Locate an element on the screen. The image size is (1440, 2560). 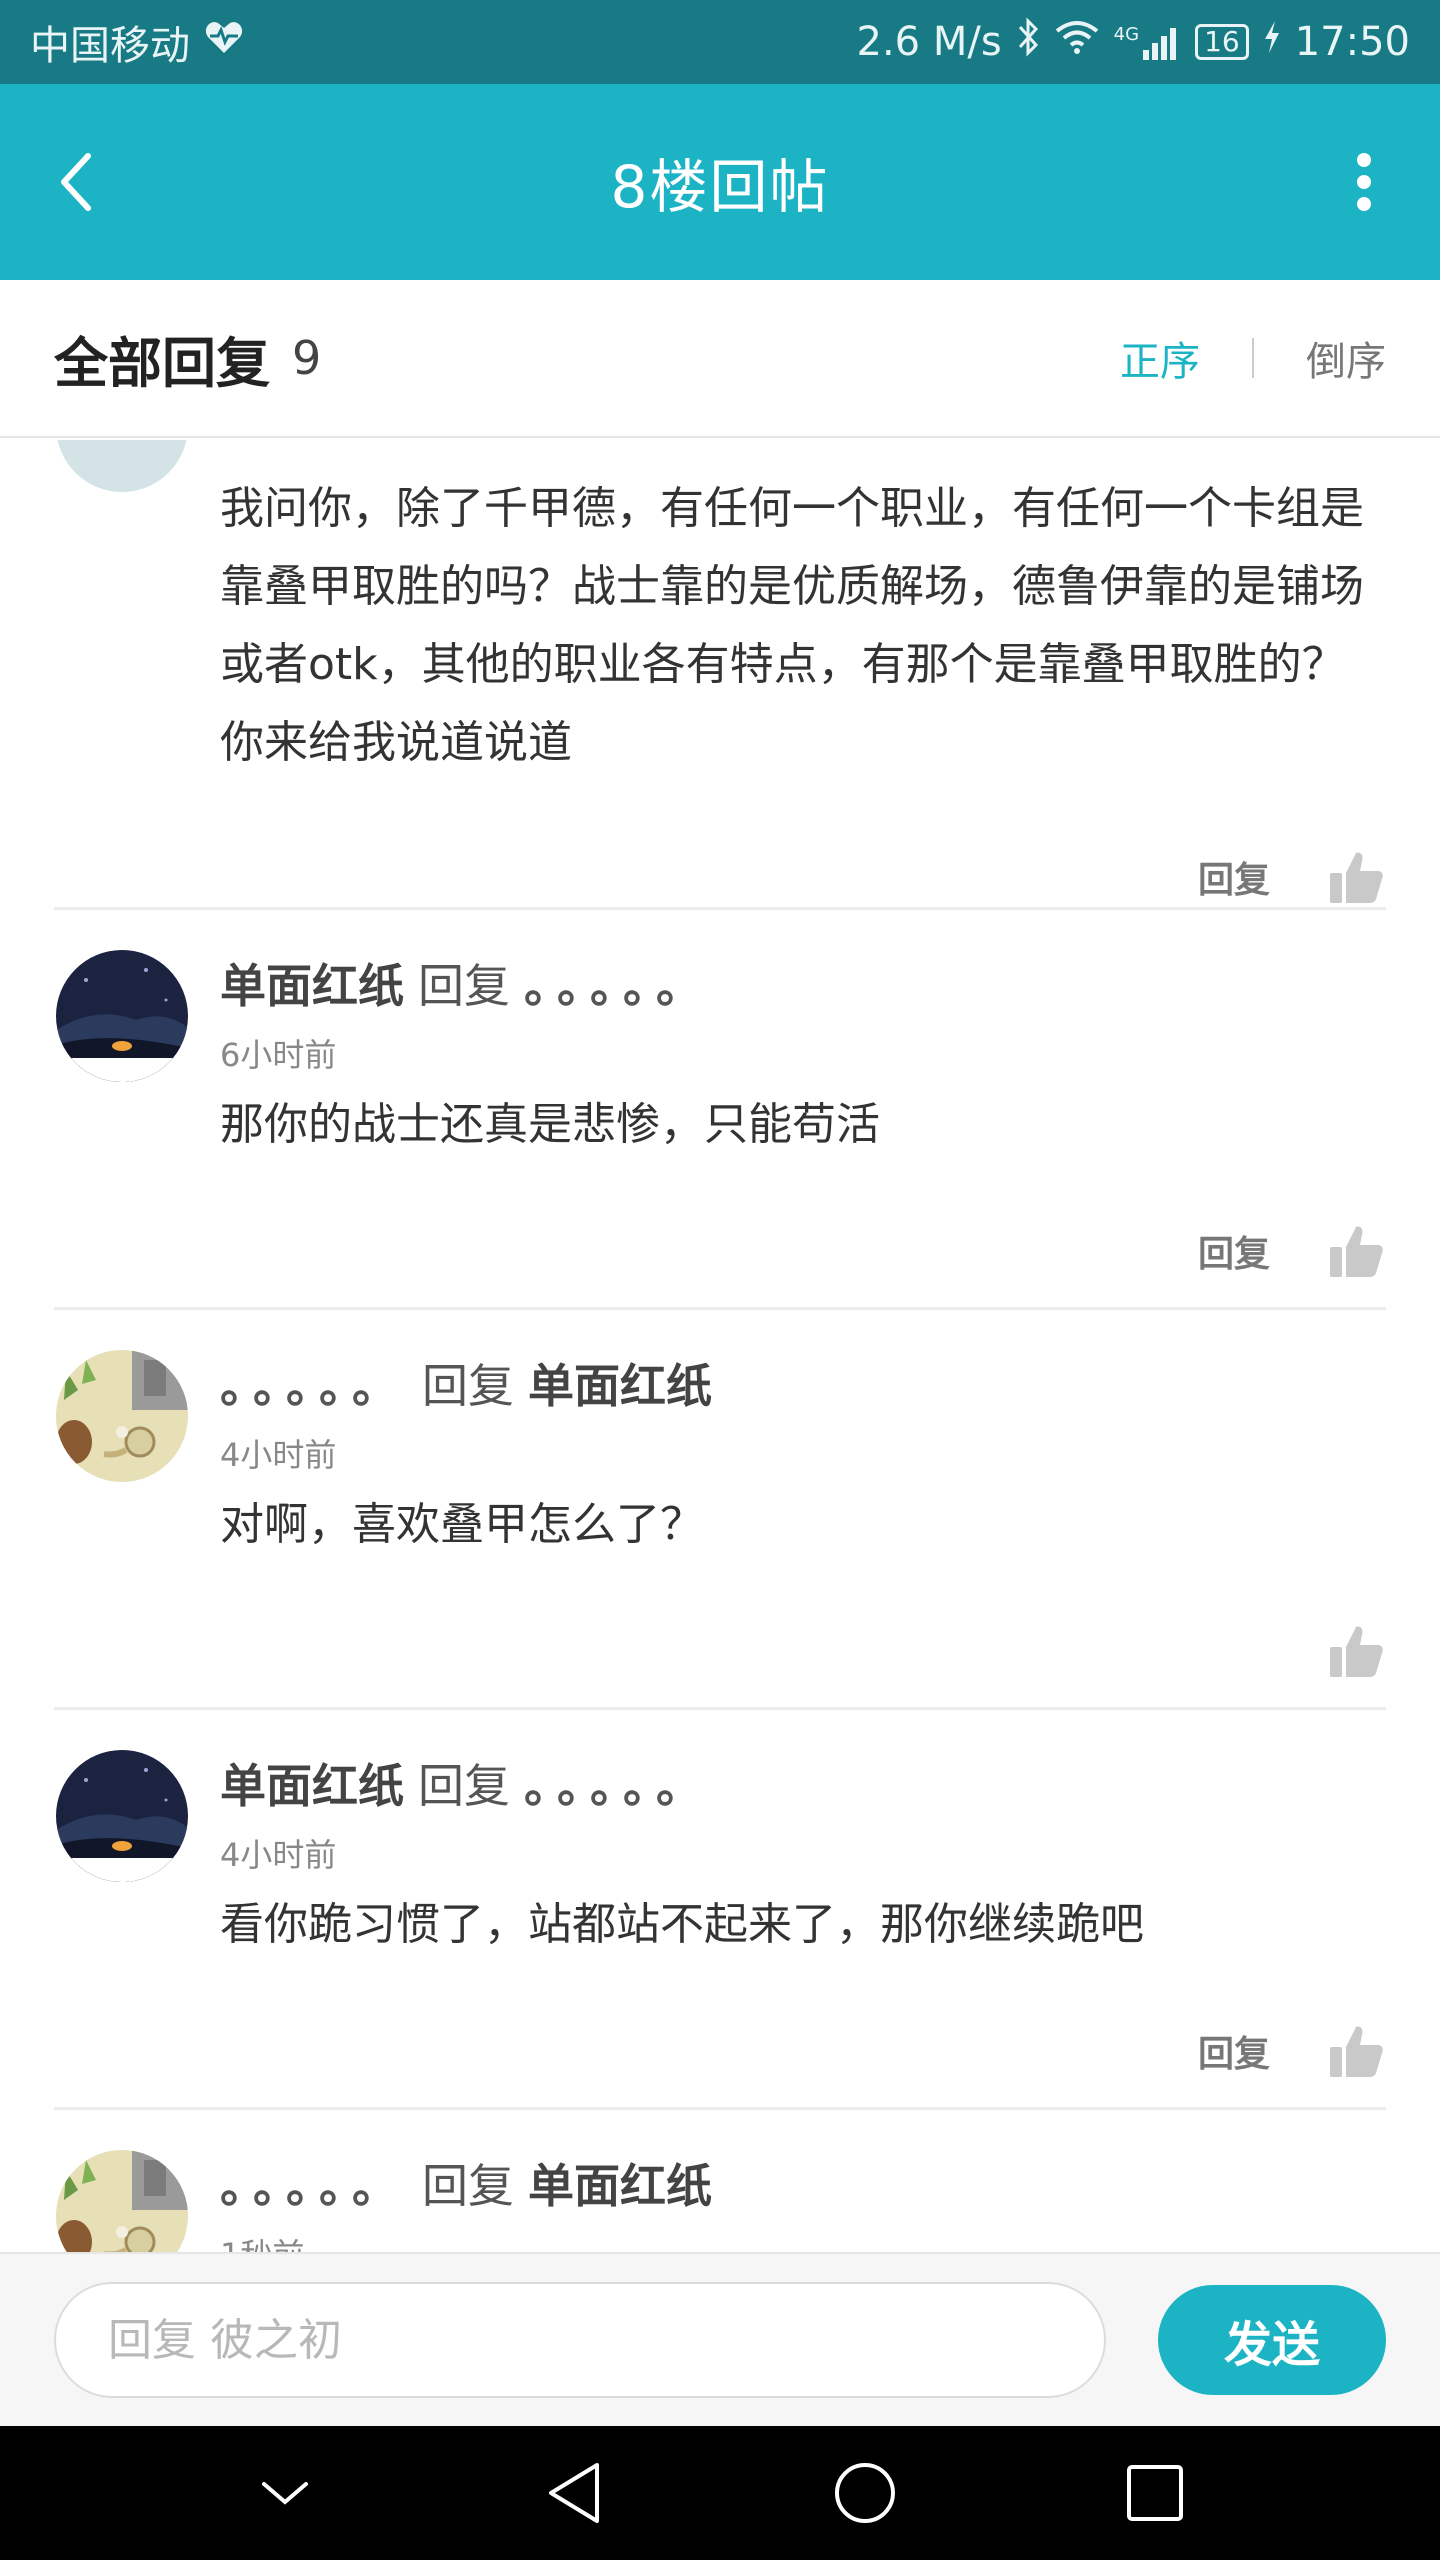
reply-actions is located at coordinates (803, 1651).